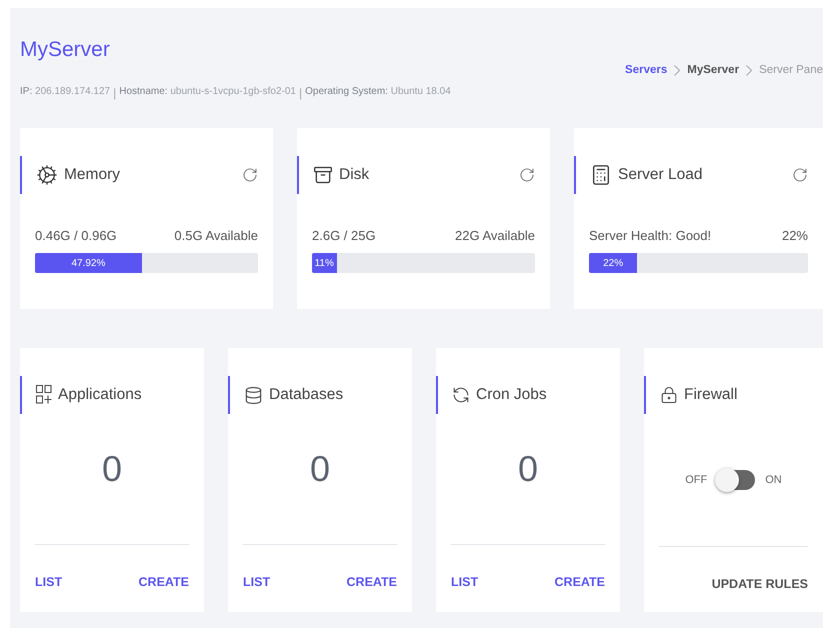 The height and width of the screenshot is (628, 823). Describe the element at coordinates (495, 235) in the screenshot. I see `available-text: 22G Available` at that location.